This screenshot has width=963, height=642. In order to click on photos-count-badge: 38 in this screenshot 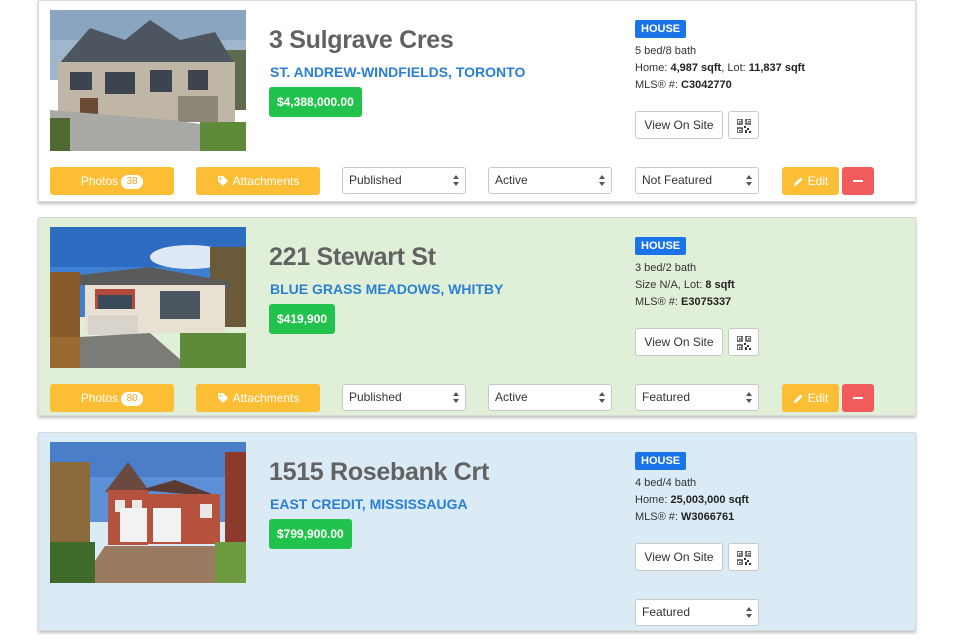, I will do `click(132, 182)`.